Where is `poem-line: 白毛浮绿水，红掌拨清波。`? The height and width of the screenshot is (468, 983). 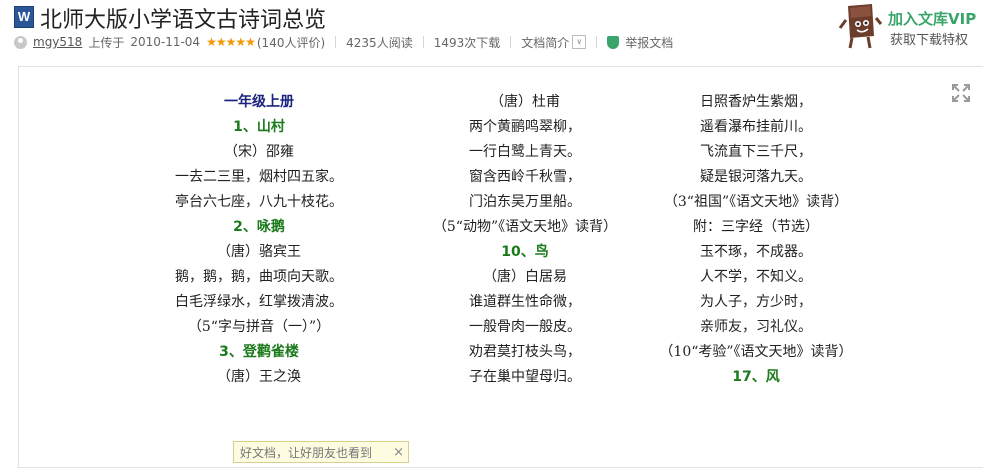 poem-line: 白毛浮绿水，红掌拨清波。 is located at coordinates (259, 302).